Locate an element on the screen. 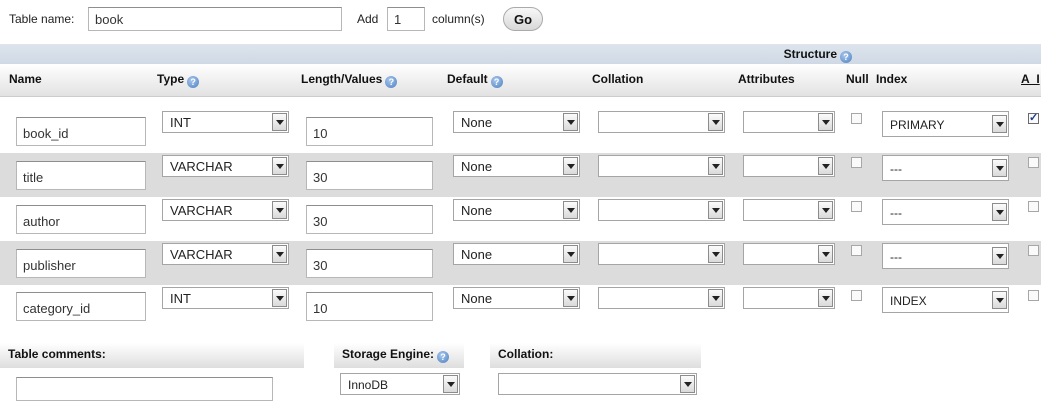  go-button: Go is located at coordinates (523, 19).